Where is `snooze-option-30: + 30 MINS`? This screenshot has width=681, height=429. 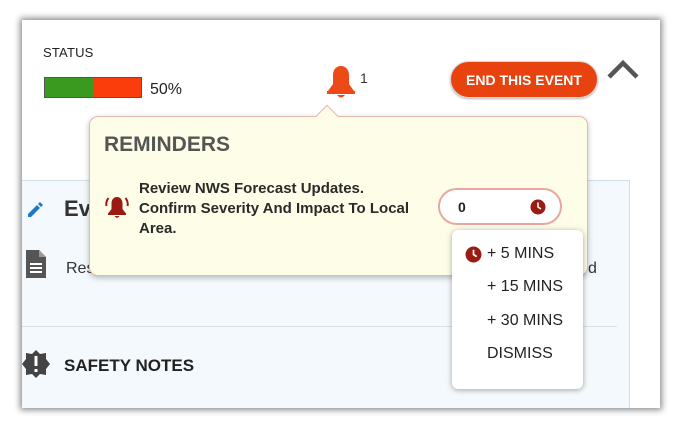 snooze-option-30: + 30 MINS is located at coordinates (525, 321).